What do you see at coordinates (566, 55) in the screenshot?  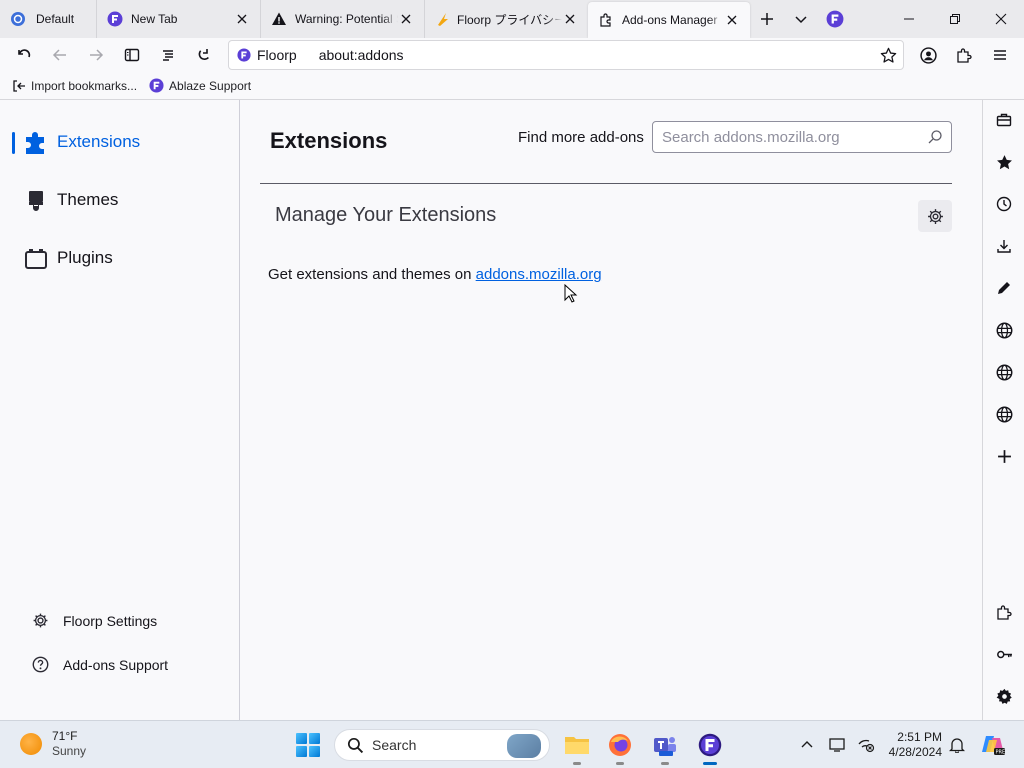 I see `url-bar: Floorp about:addons` at bounding box center [566, 55].